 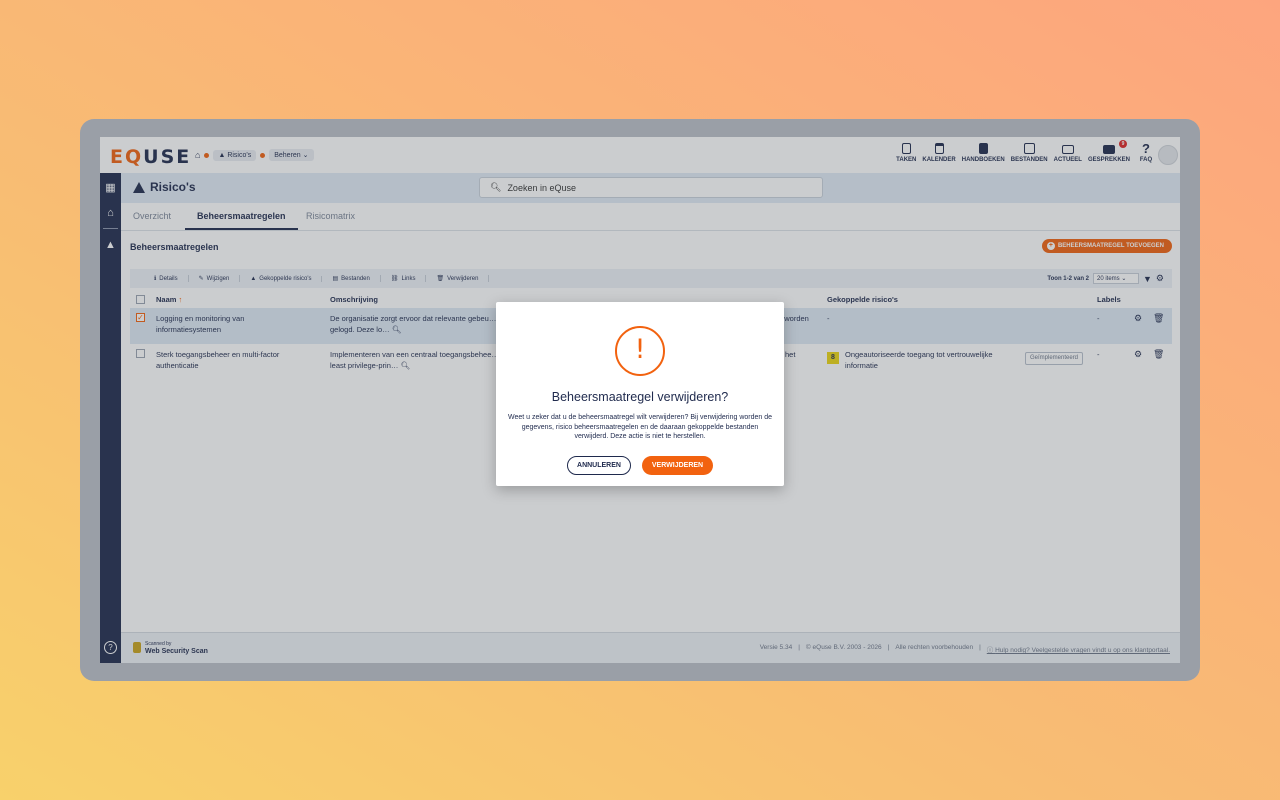 I want to click on dialog-title: Beheersmaatregel verwijderen?, so click(x=640, y=397).